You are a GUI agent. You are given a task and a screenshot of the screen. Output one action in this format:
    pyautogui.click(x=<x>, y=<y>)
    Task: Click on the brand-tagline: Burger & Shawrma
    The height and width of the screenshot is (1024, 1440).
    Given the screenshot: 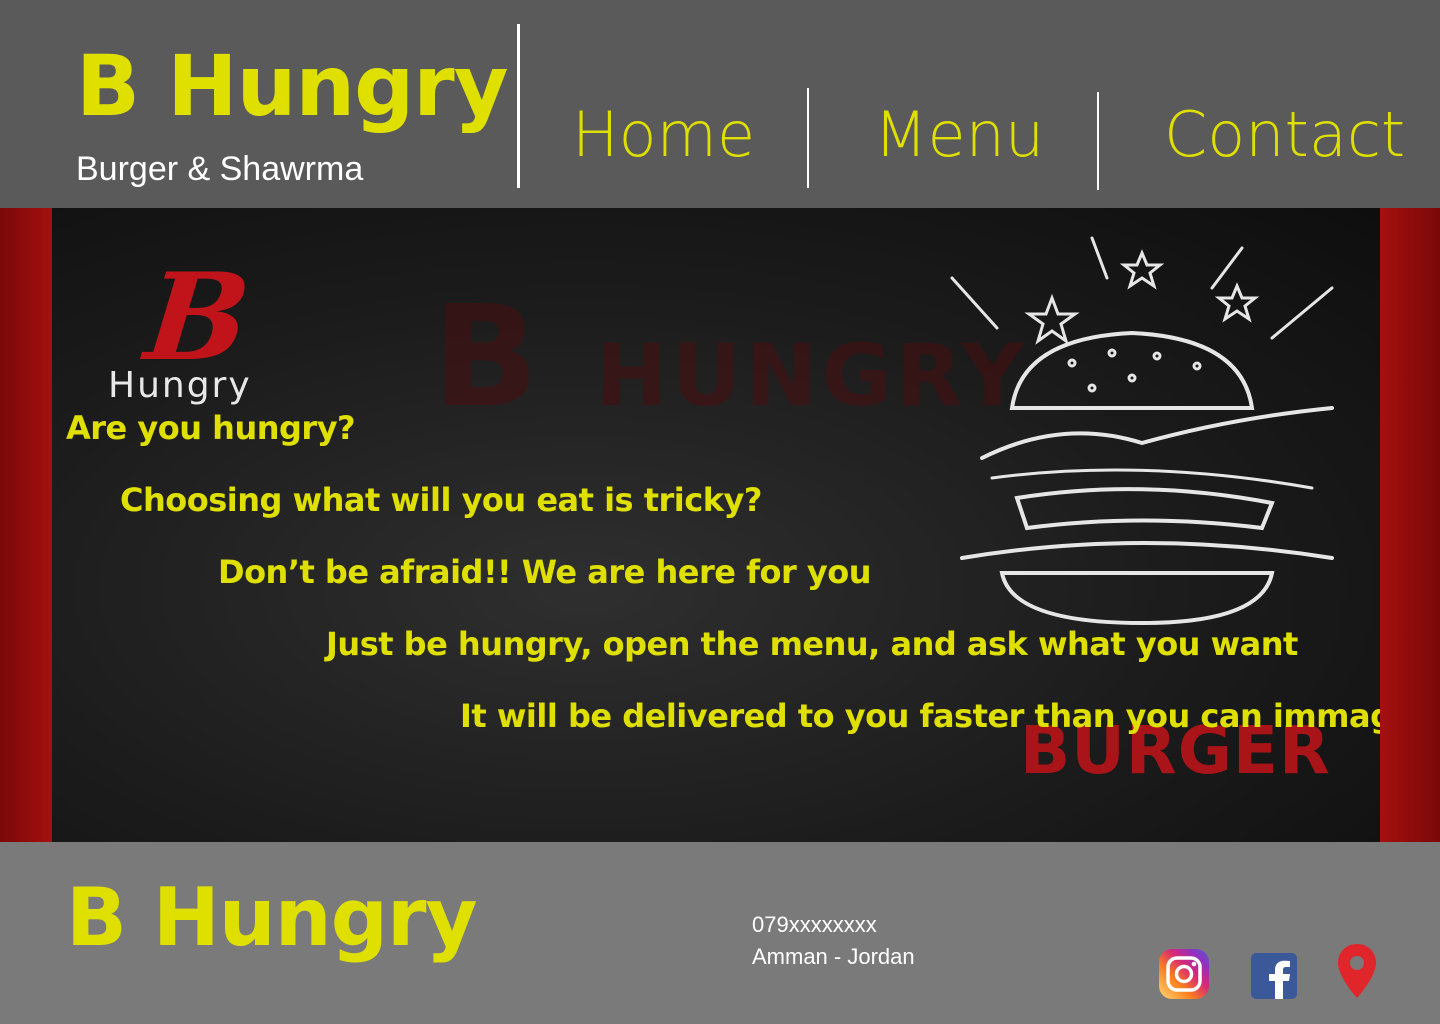 What is the action you would take?
    pyautogui.click(x=220, y=169)
    